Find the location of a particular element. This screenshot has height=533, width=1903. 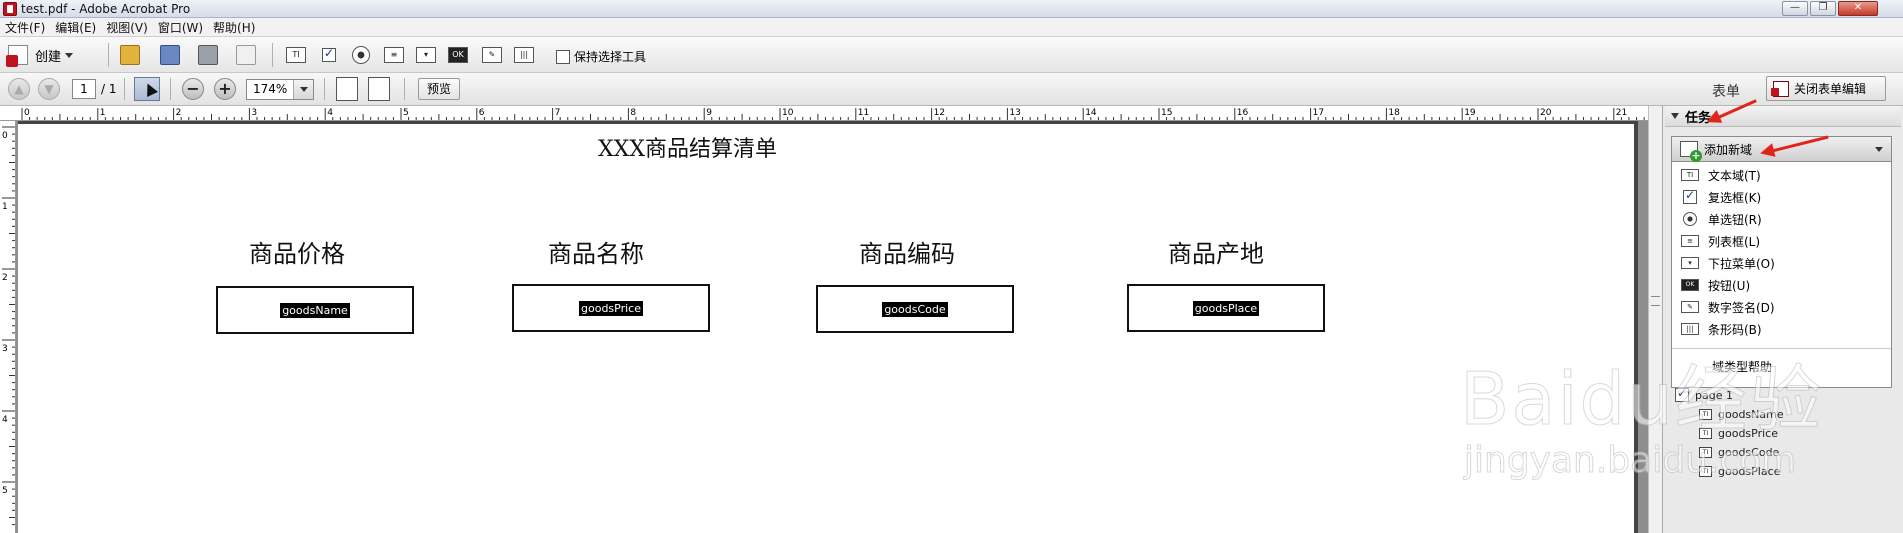

close-button: ✕ is located at coordinates (1858, 8).